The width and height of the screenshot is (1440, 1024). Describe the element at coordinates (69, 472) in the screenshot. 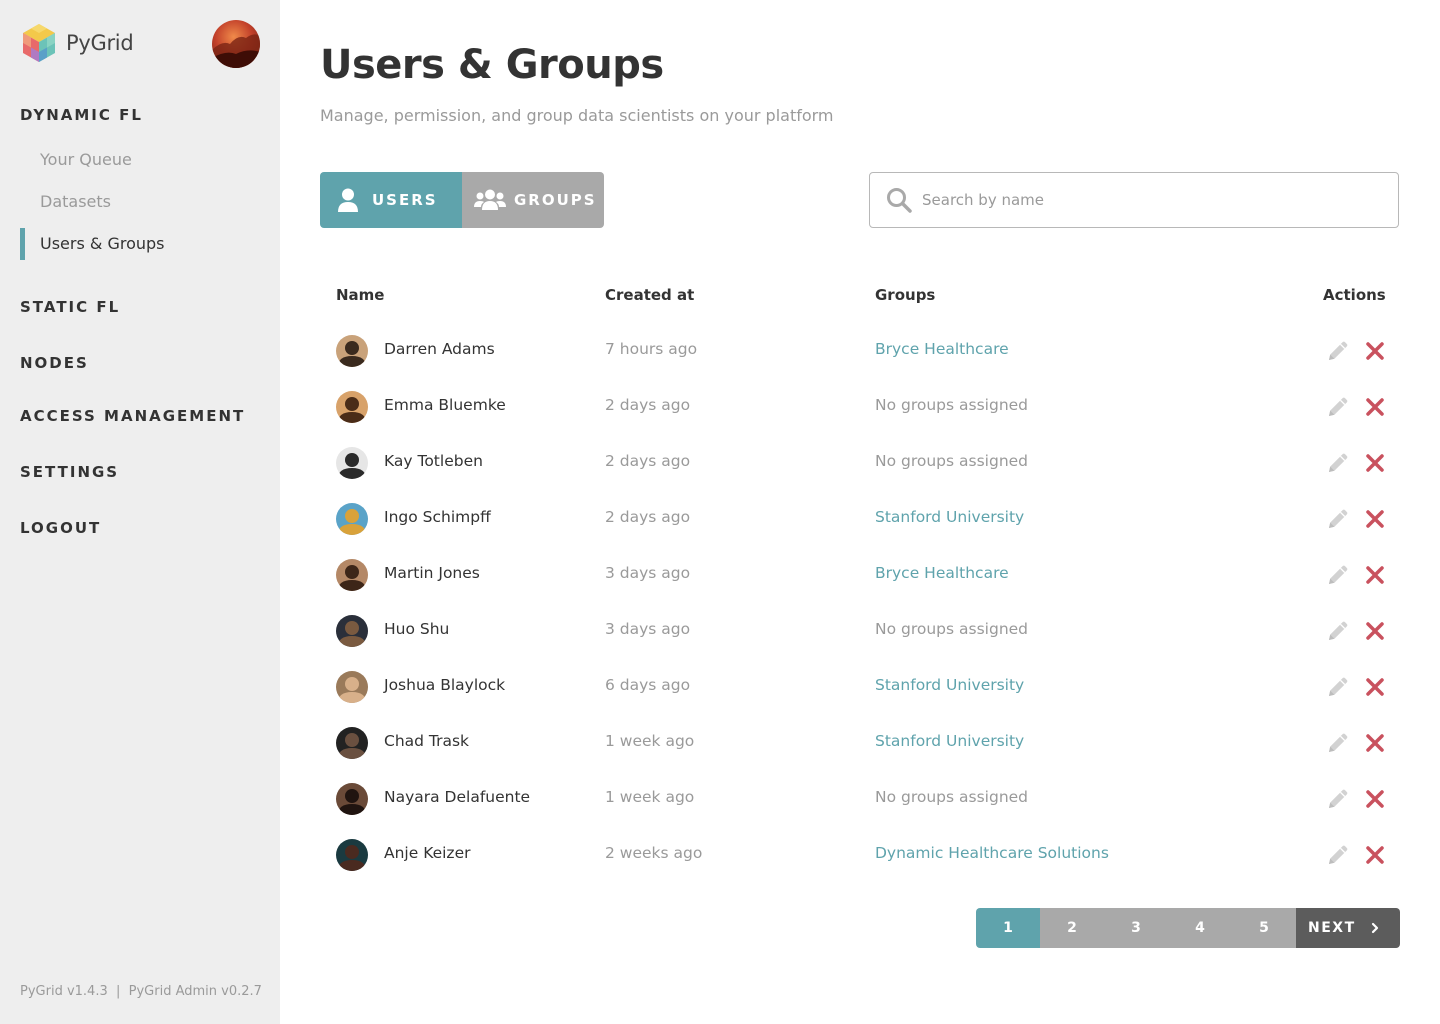

I see `nav-section-settings: SETTINGS` at that location.